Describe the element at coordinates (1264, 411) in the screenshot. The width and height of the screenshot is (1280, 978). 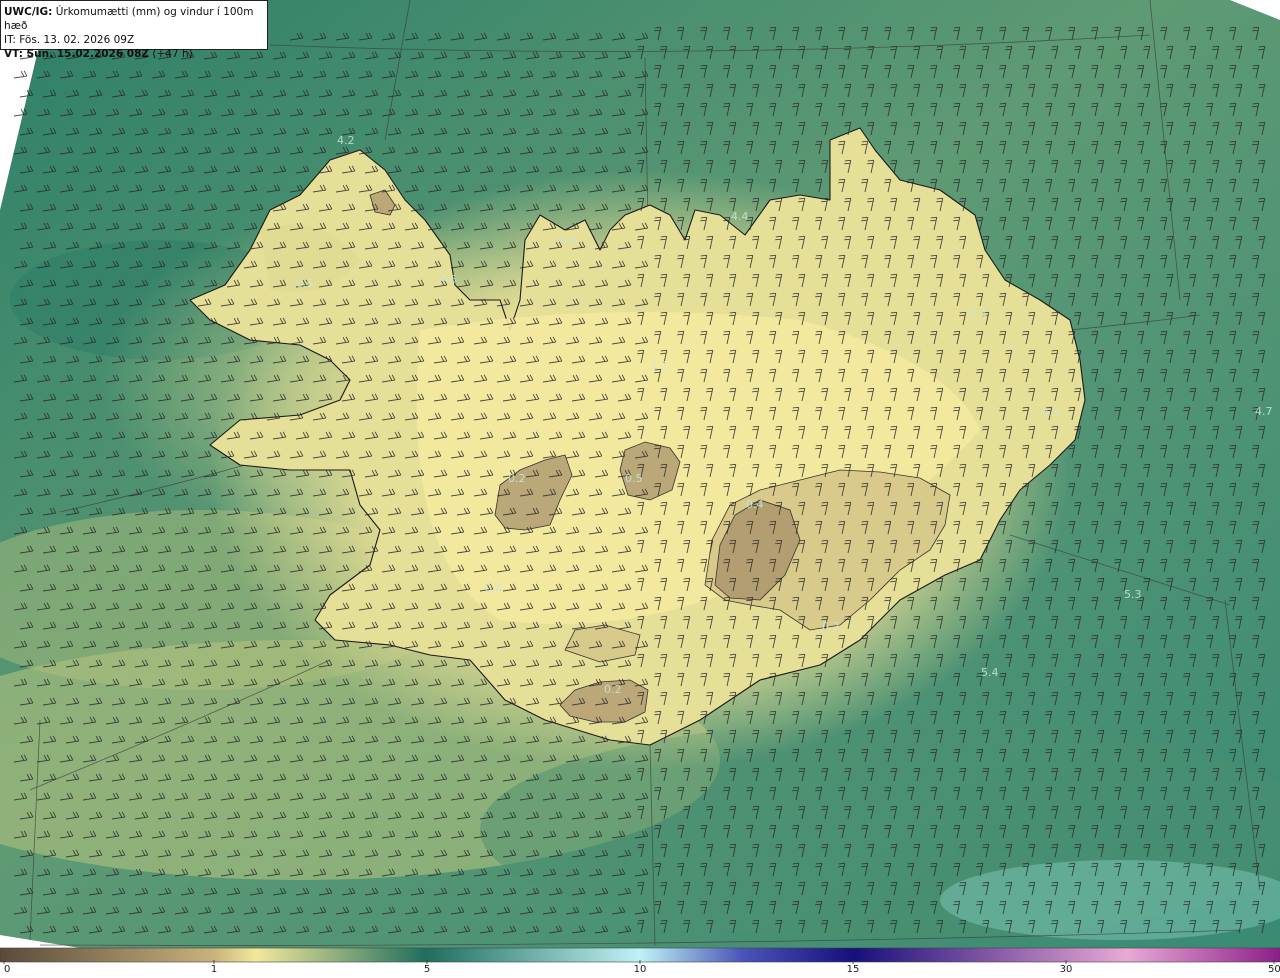
I see `map-value-label: 4.7` at that location.